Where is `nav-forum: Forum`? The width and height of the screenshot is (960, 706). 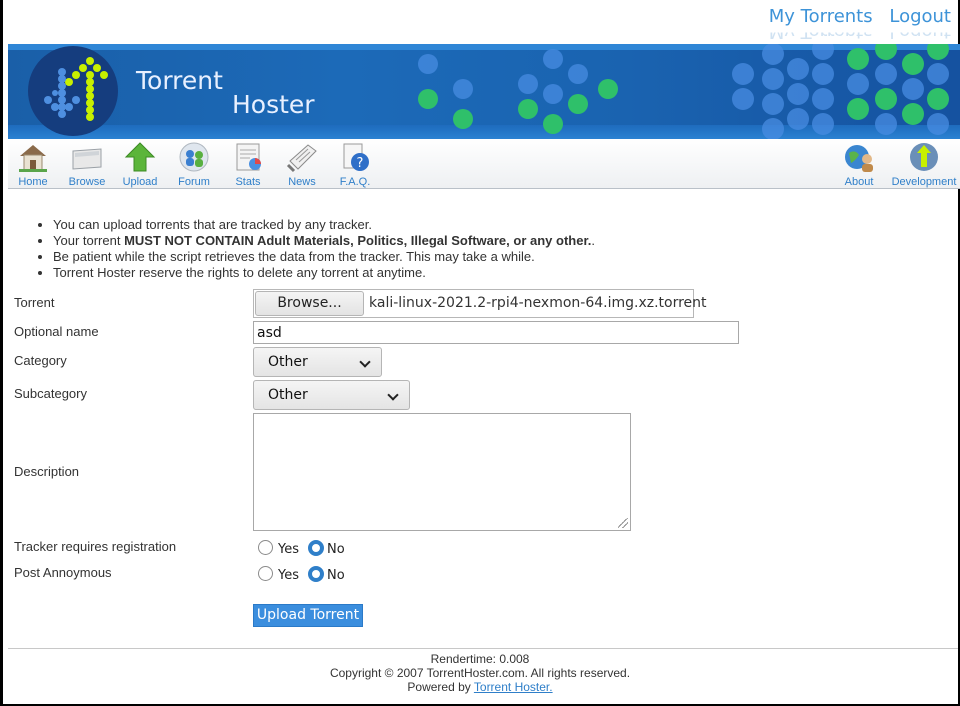
nav-forum: Forum is located at coordinates (194, 164).